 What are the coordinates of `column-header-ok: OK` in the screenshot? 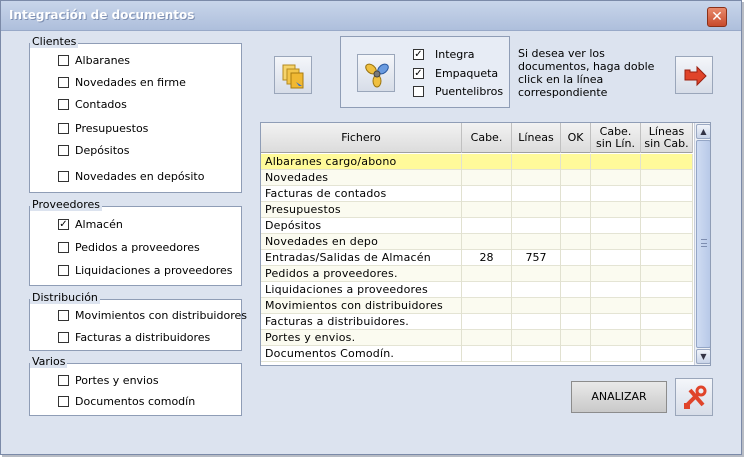 It's located at (576, 138).